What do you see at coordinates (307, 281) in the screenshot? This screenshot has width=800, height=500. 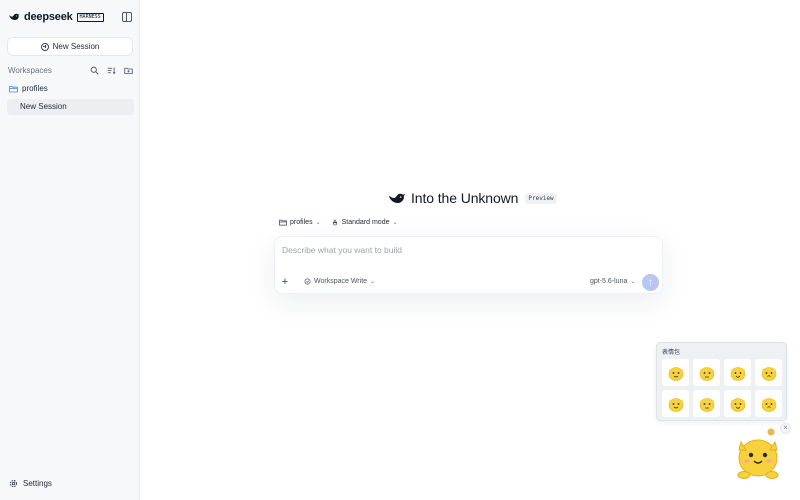 I see `shield-icon` at bounding box center [307, 281].